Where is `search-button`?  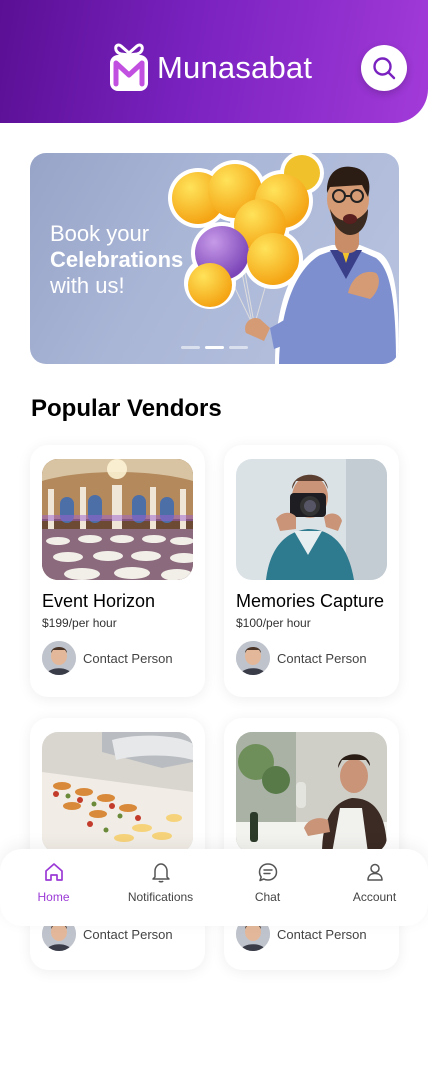 search-button is located at coordinates (384, 68).